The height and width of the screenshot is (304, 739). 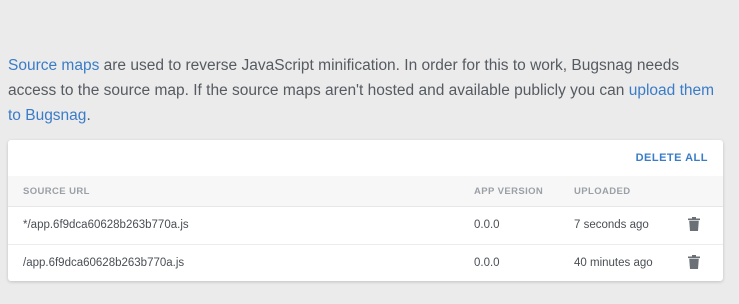 What do you see at coordinates (365, 191) in the screenshot?
I see `table-header: SOURCE URL APP VERSION UPLOADED` at bounding box center [365, 191].